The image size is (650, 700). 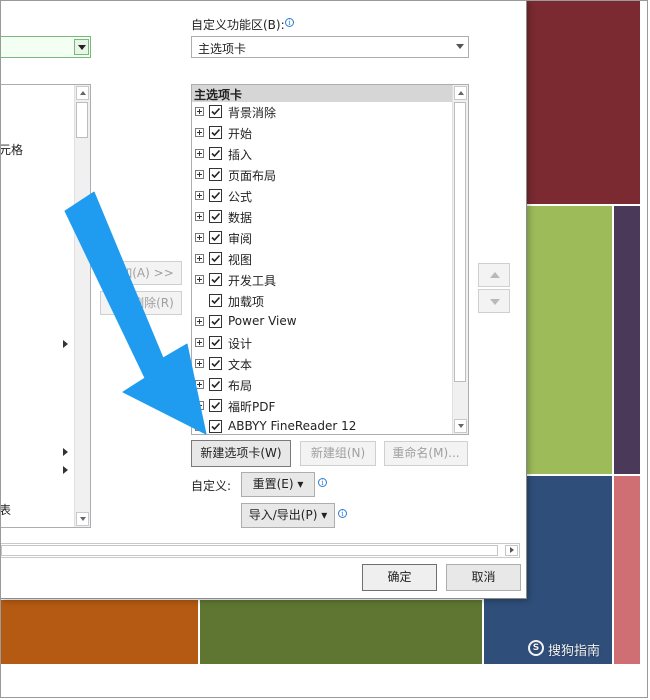 I want to click on bg-tile-orange, so click(x=99, y=632).